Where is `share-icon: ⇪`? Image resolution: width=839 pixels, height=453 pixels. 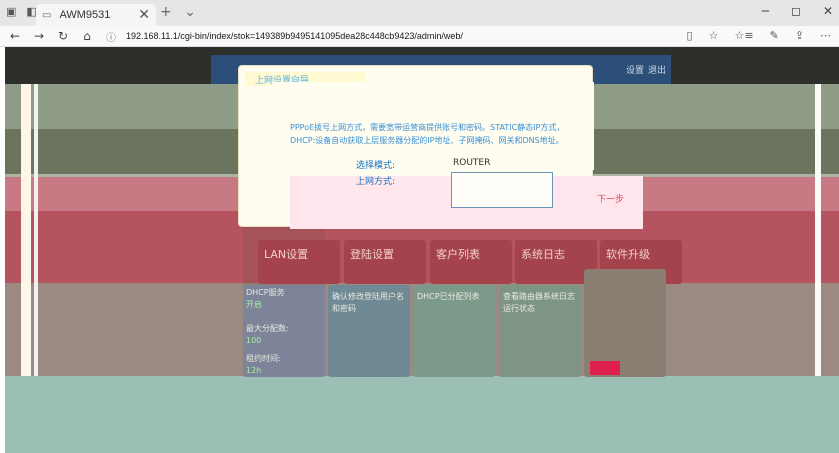
share-icon: ⇪ is located at coordinates (799, 35).